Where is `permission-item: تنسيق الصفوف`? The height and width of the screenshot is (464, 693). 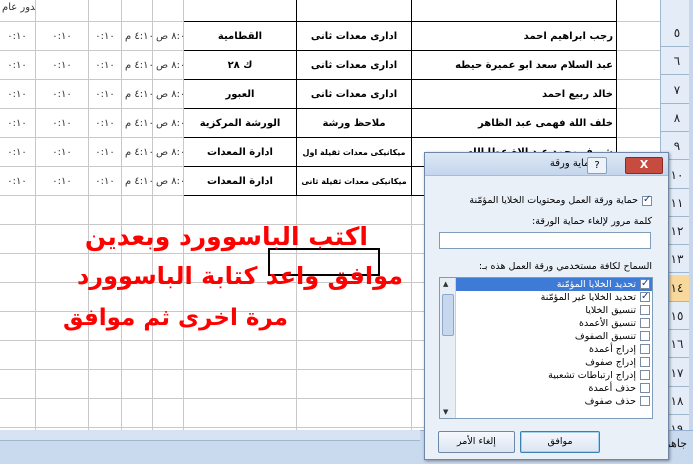
permission-item: تنسيق الصفوف is located at coordinates (546, 336).